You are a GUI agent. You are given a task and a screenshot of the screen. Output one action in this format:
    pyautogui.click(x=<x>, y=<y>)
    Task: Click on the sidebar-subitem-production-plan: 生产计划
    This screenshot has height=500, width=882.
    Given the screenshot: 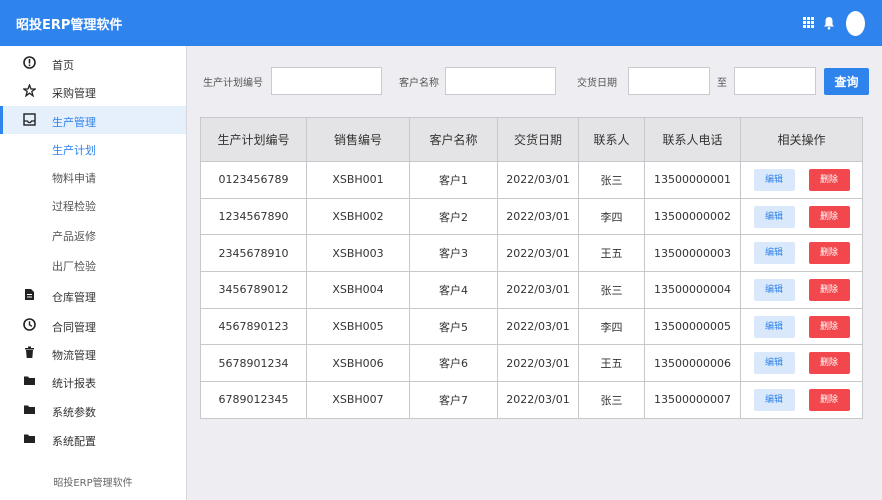 What is the action you would take?
    pyautogui.click(x=93, y=149)
    